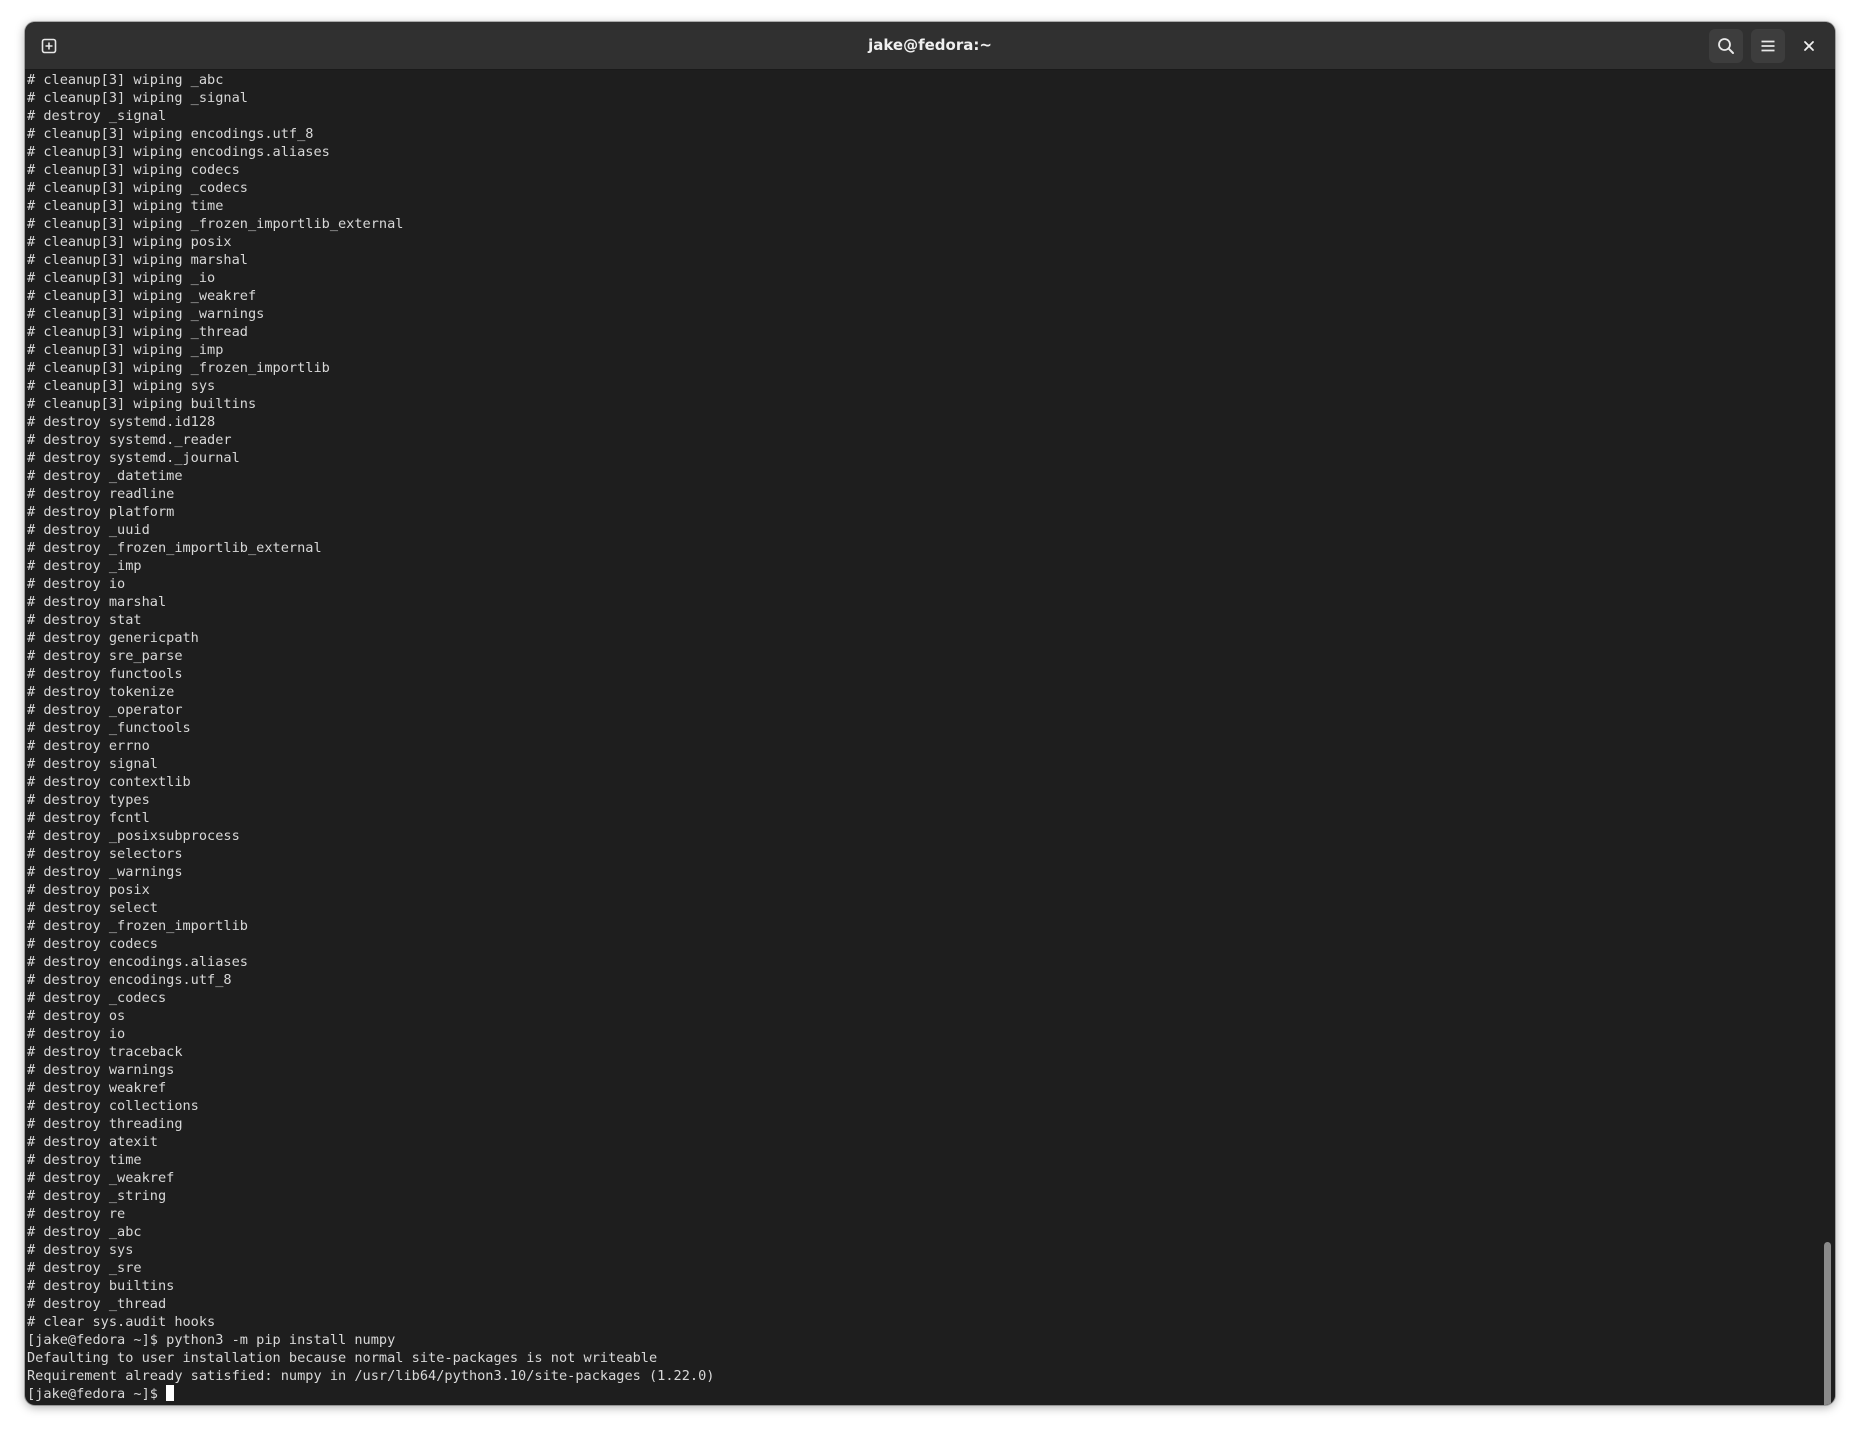 This screenshot has width=1860, height=1433. What do you see at coordinates (84, 1268) in the screenshot?
I see `terminal-line: # destroy _sre` at bounding box center [84, 1268].